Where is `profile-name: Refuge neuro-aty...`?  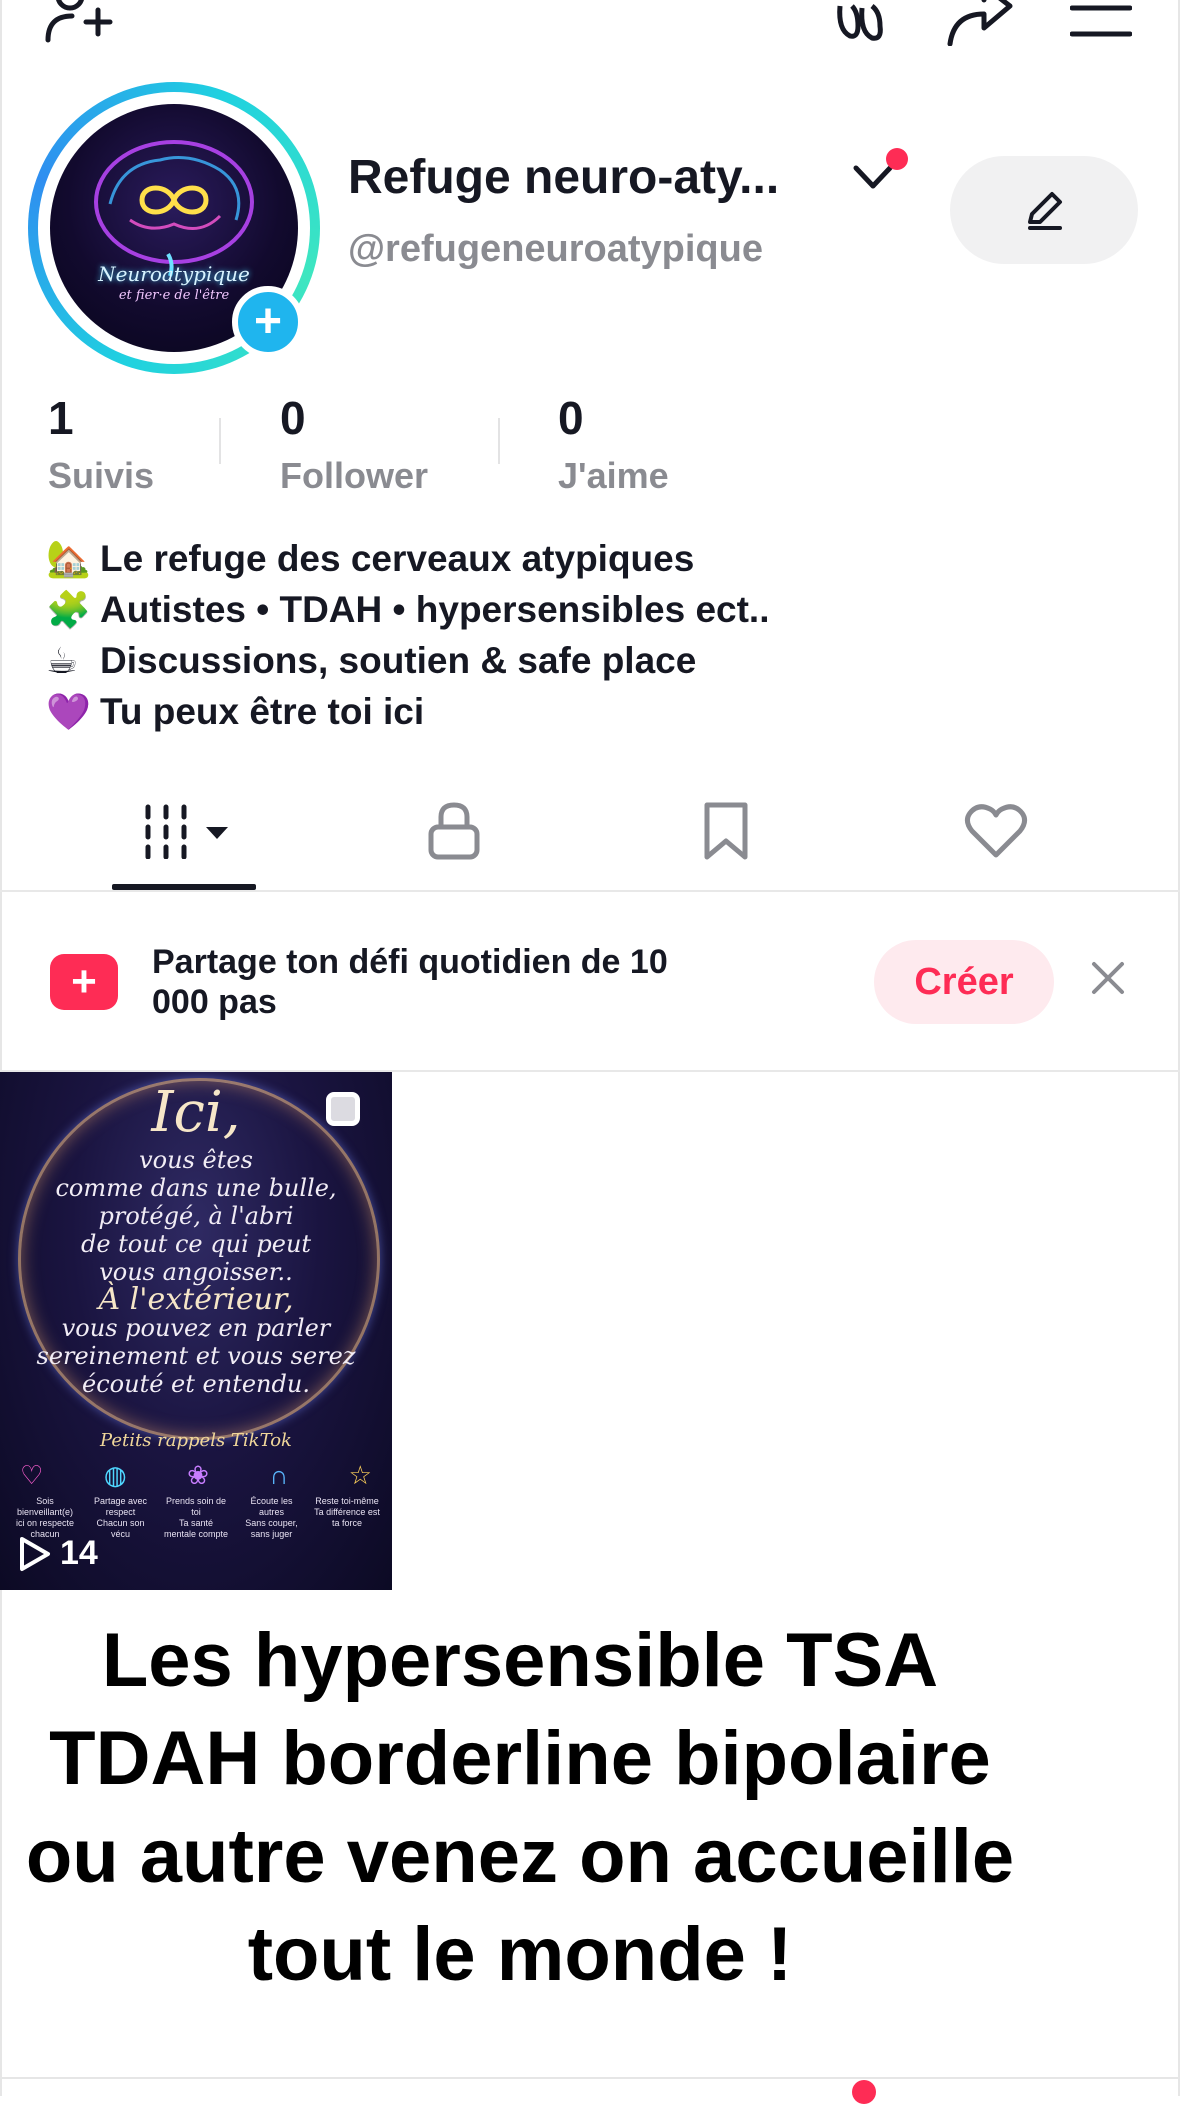 profile-name: Refuge neuro-aty... is located at coordinates (564, 177).